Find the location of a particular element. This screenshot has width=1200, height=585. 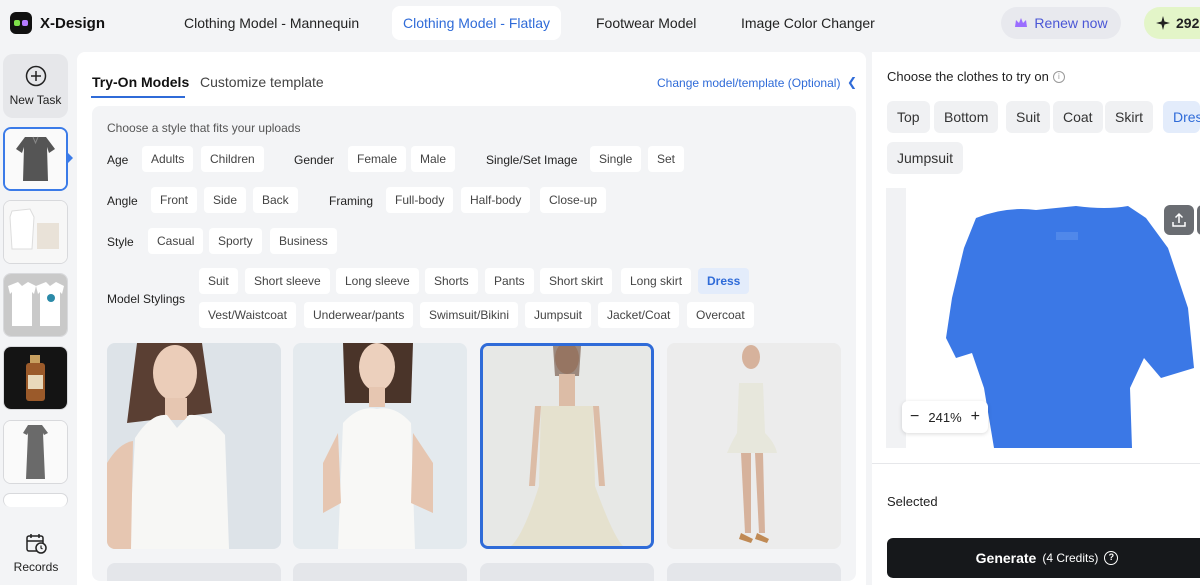

category-bottom: Bottom is located at coordinates (966, 117).